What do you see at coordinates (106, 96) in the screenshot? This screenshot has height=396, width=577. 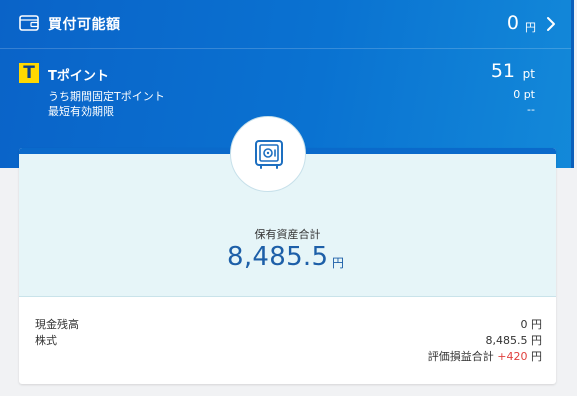 I see `fixed-period-tpoint-label: うち期間固定Tポイント` at bounding box center [106, 96].